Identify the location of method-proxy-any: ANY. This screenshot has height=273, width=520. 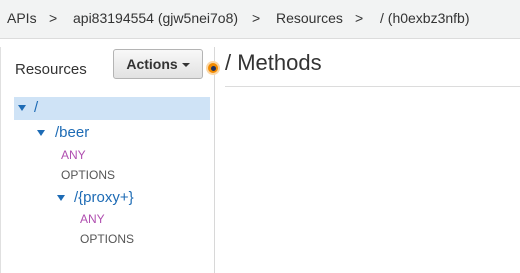
(92, 219).